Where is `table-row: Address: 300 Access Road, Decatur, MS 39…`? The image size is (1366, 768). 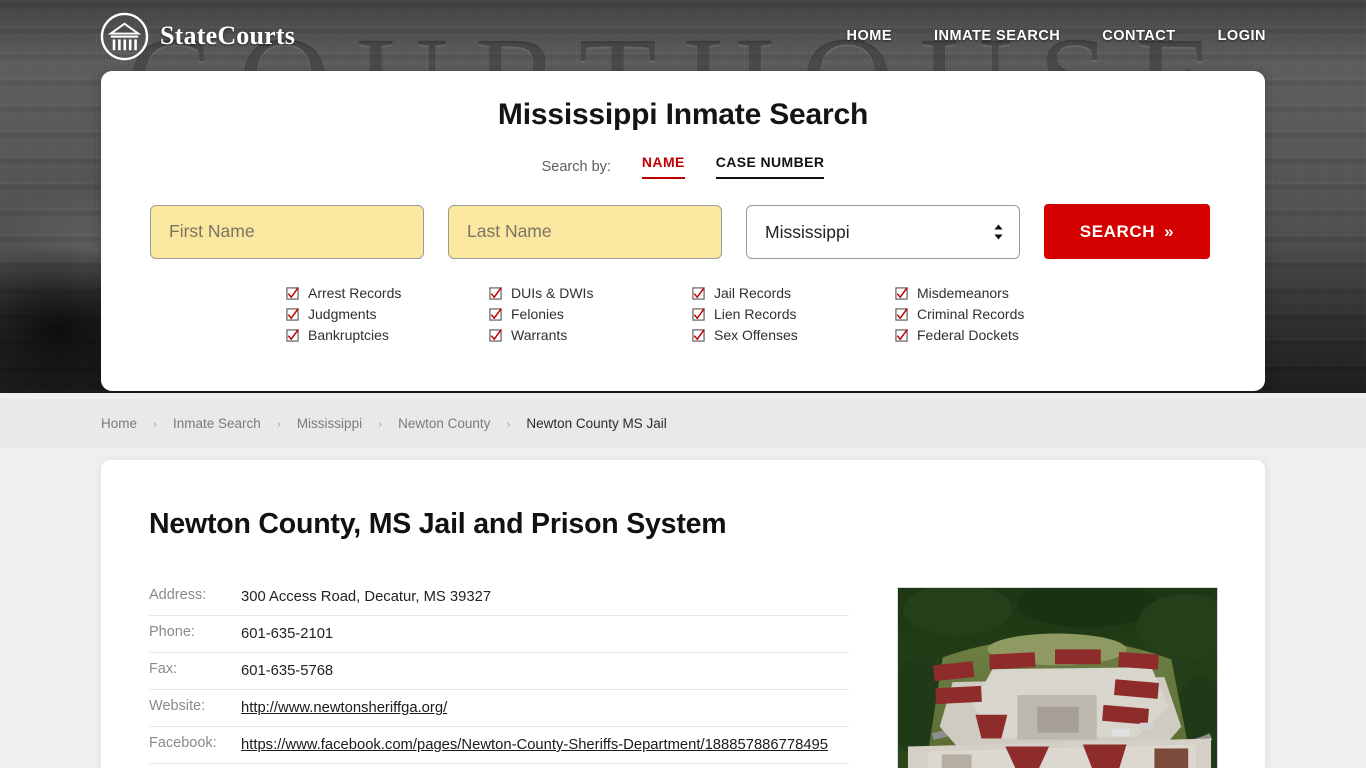 table-row: Address: 300 Access Road, Decatur, MS 39… is located at coordinates (499, 601).